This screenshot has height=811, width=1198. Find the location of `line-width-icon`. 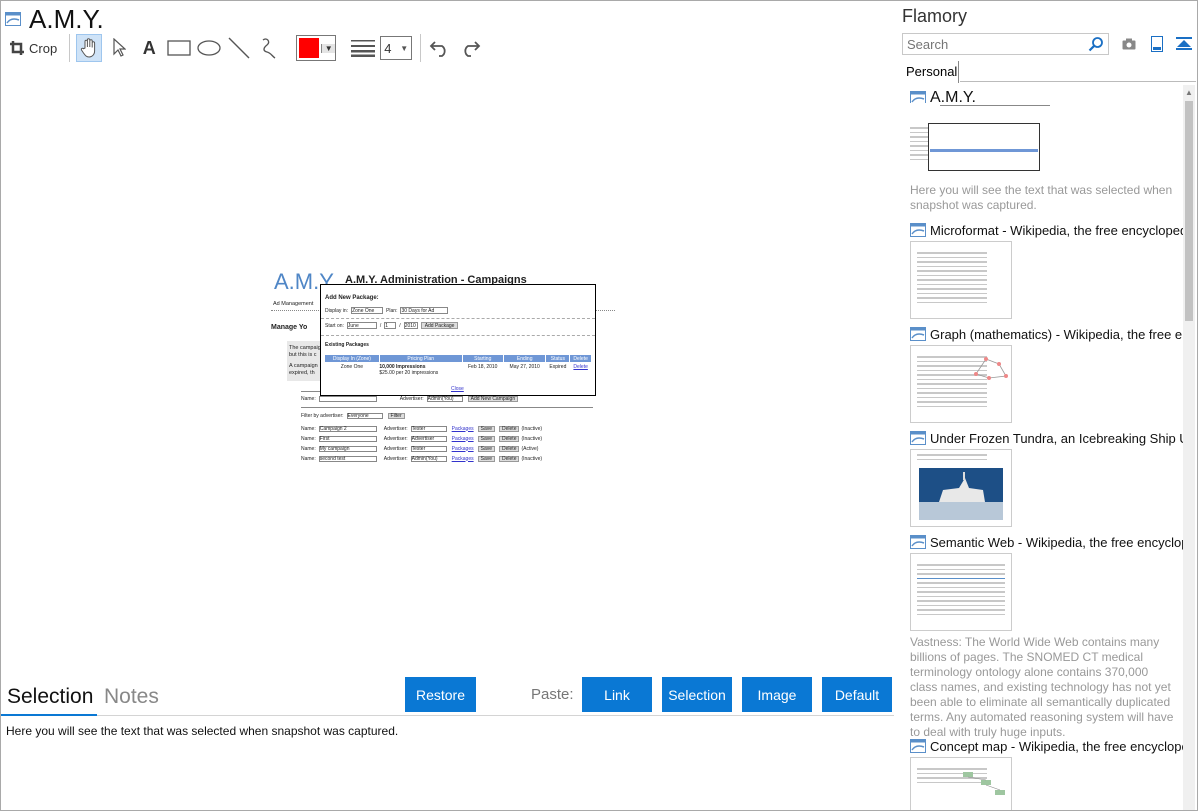

line-width-icon is located at coordinates (363, 48).